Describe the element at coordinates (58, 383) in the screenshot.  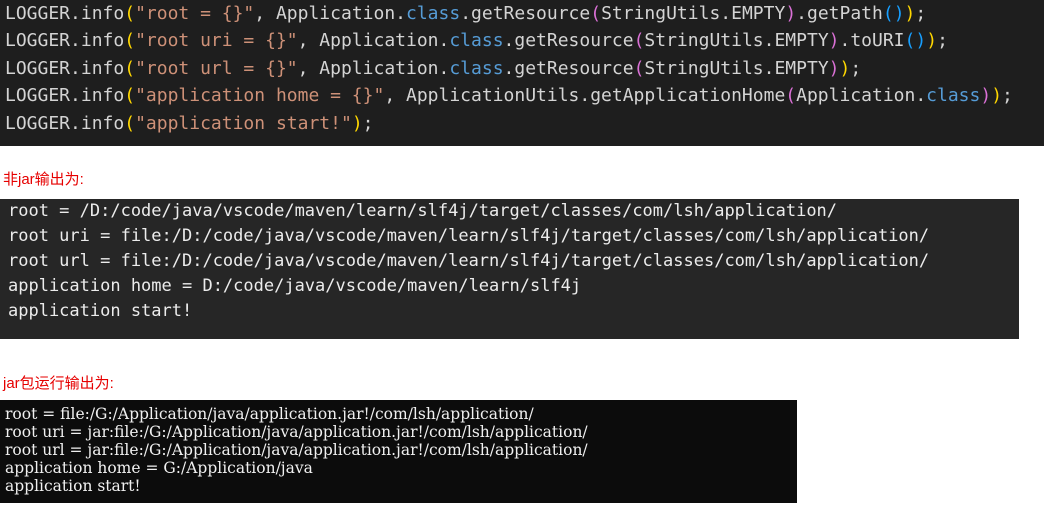
I see `jar-output-caption: jar包运行输出为:` at that location.